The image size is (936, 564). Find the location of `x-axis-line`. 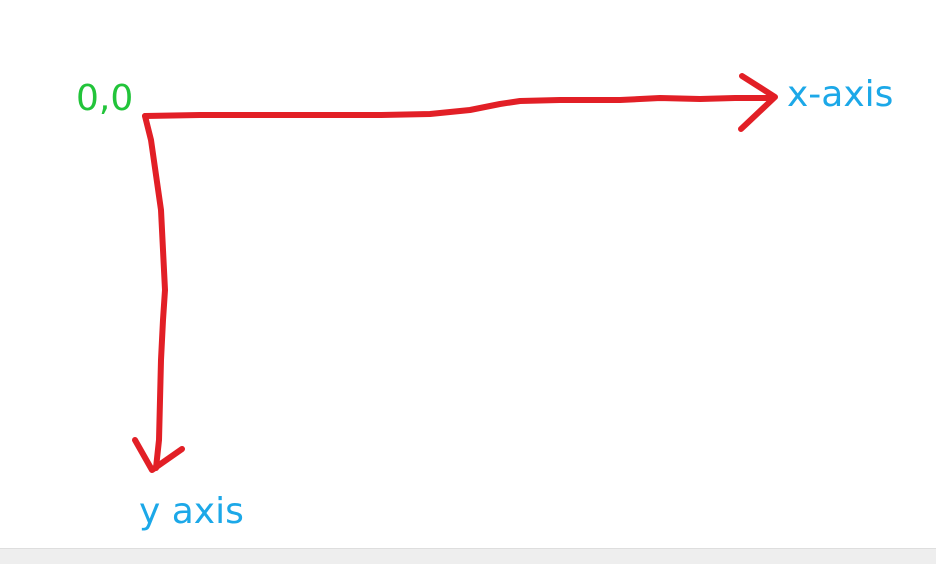

x-axis-line is located at coordinates (459, 107).